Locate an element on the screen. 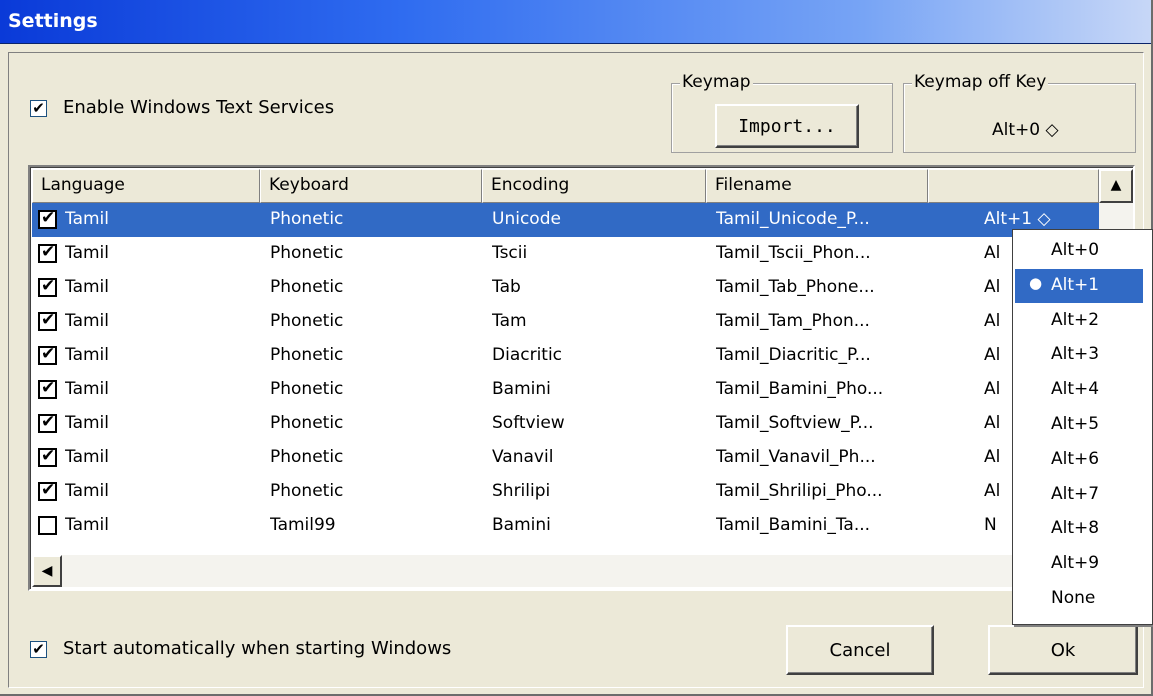  list-header: Language Keyboard Encoding Filename is located at coordinates (565, 186).